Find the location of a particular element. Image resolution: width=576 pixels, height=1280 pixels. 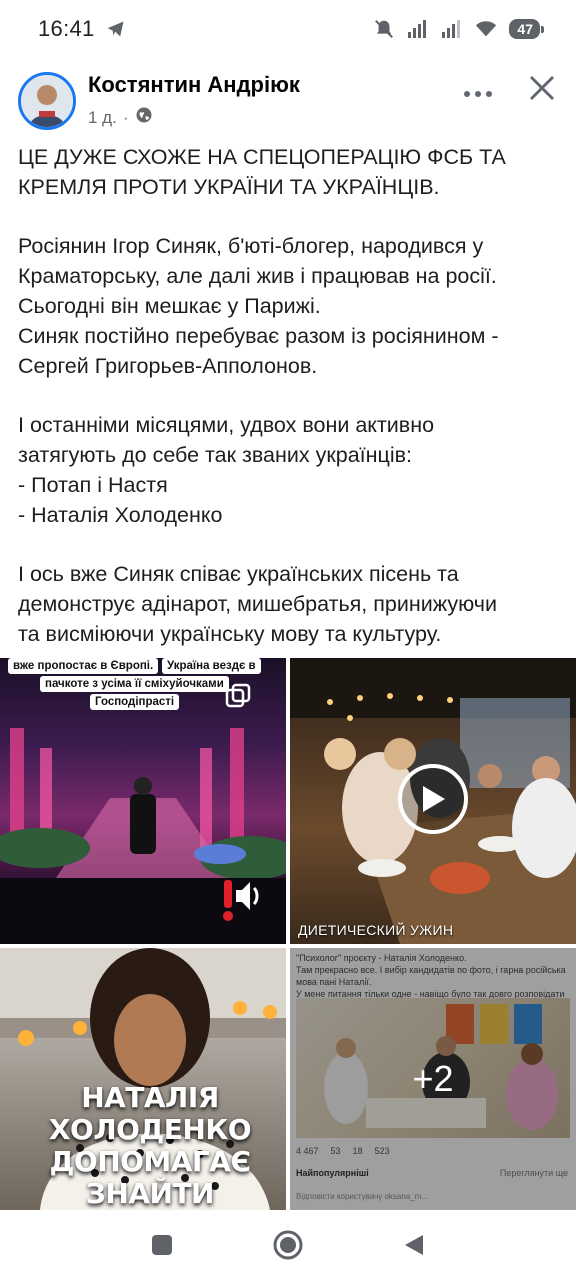

sound-icon is located at coordinates (238, 902).